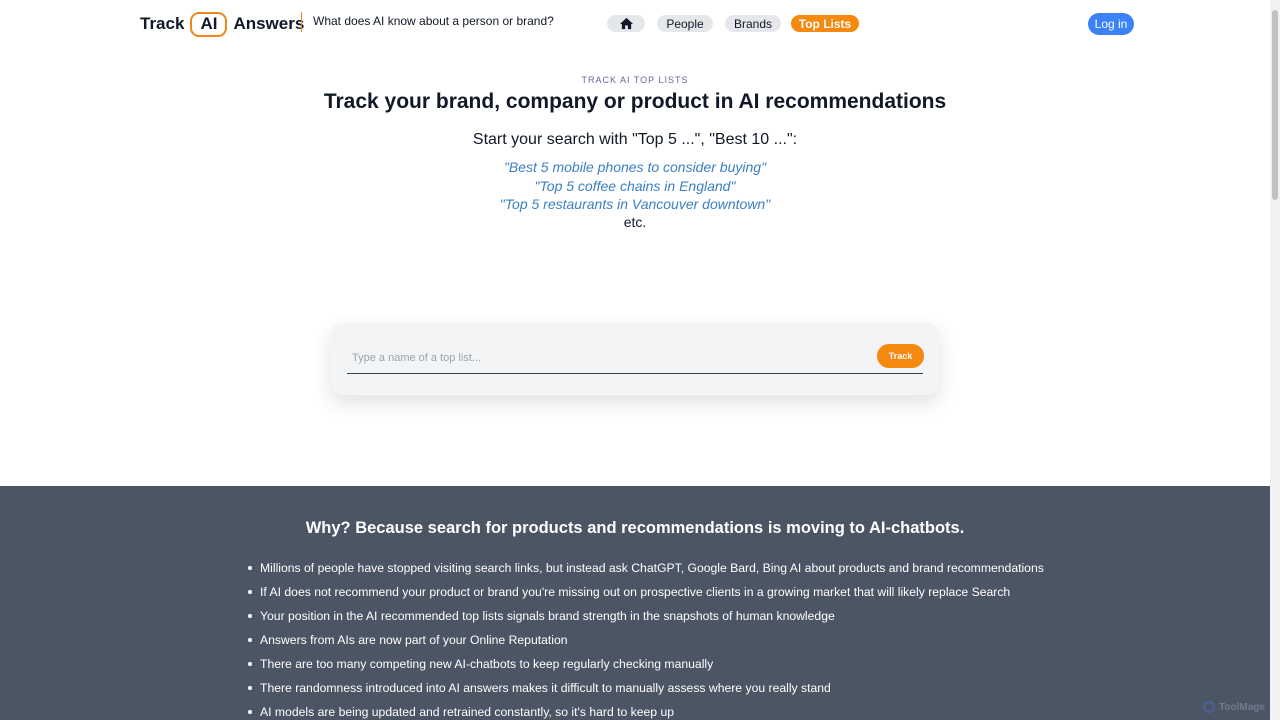  I want to click on site-logo: Track AI Answers, so click(222, 24).